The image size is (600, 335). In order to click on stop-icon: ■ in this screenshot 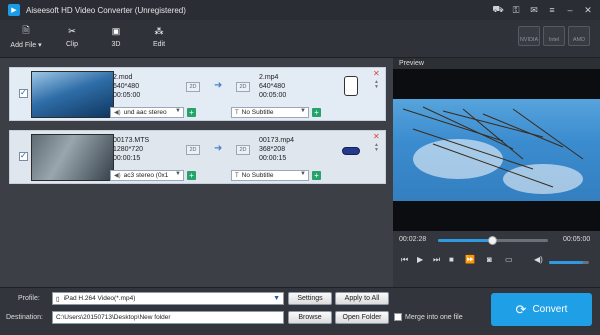, I will do `click(451, 259)`.